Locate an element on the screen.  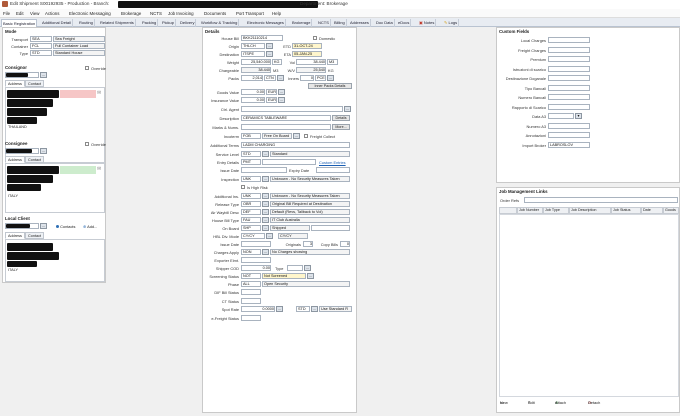
consignee-override-checkbox is located at coordinates (87, 144).